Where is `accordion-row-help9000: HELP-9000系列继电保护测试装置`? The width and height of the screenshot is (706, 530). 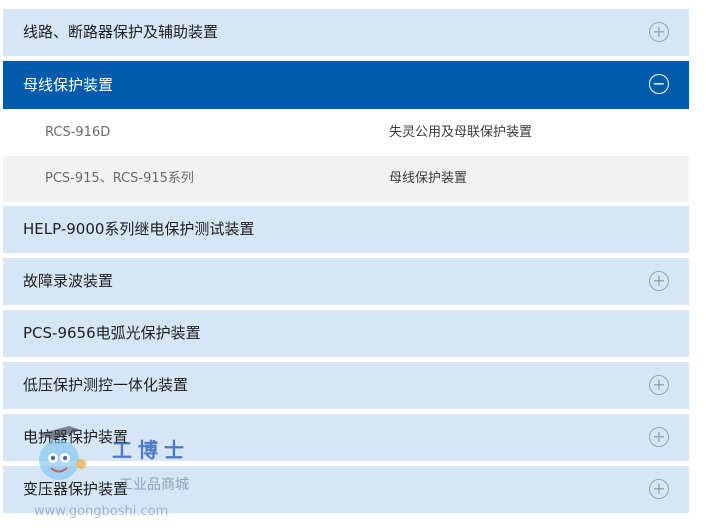
accordion-row-help9000: HELP-9000系列继电保护测试装置 is located at coordinates (346, 229).